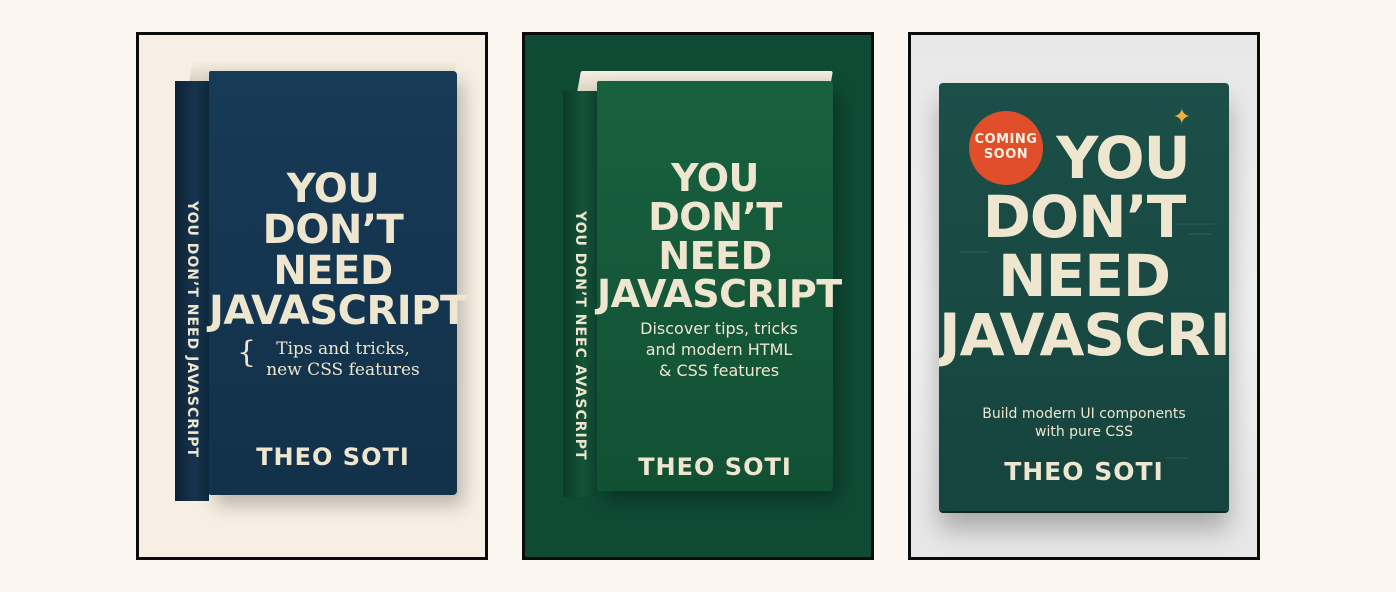 This screenshot has width=1396, height=592. What do you see at coordinates (1084, 414) in the screenshot?
I see `subtitle-line: Build modern UI components` at bounding box center [1084, 414].